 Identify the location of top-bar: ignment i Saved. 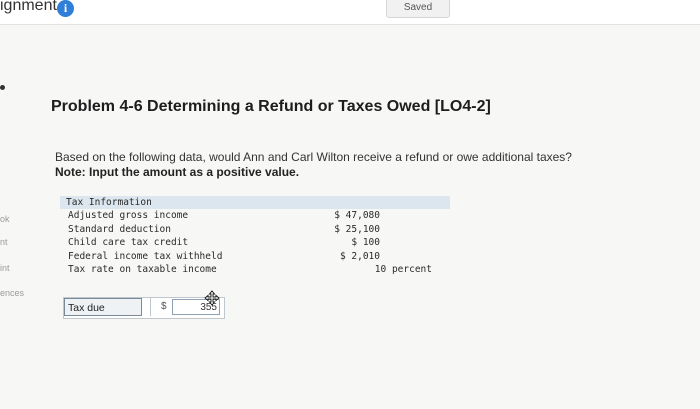
(350, 12).